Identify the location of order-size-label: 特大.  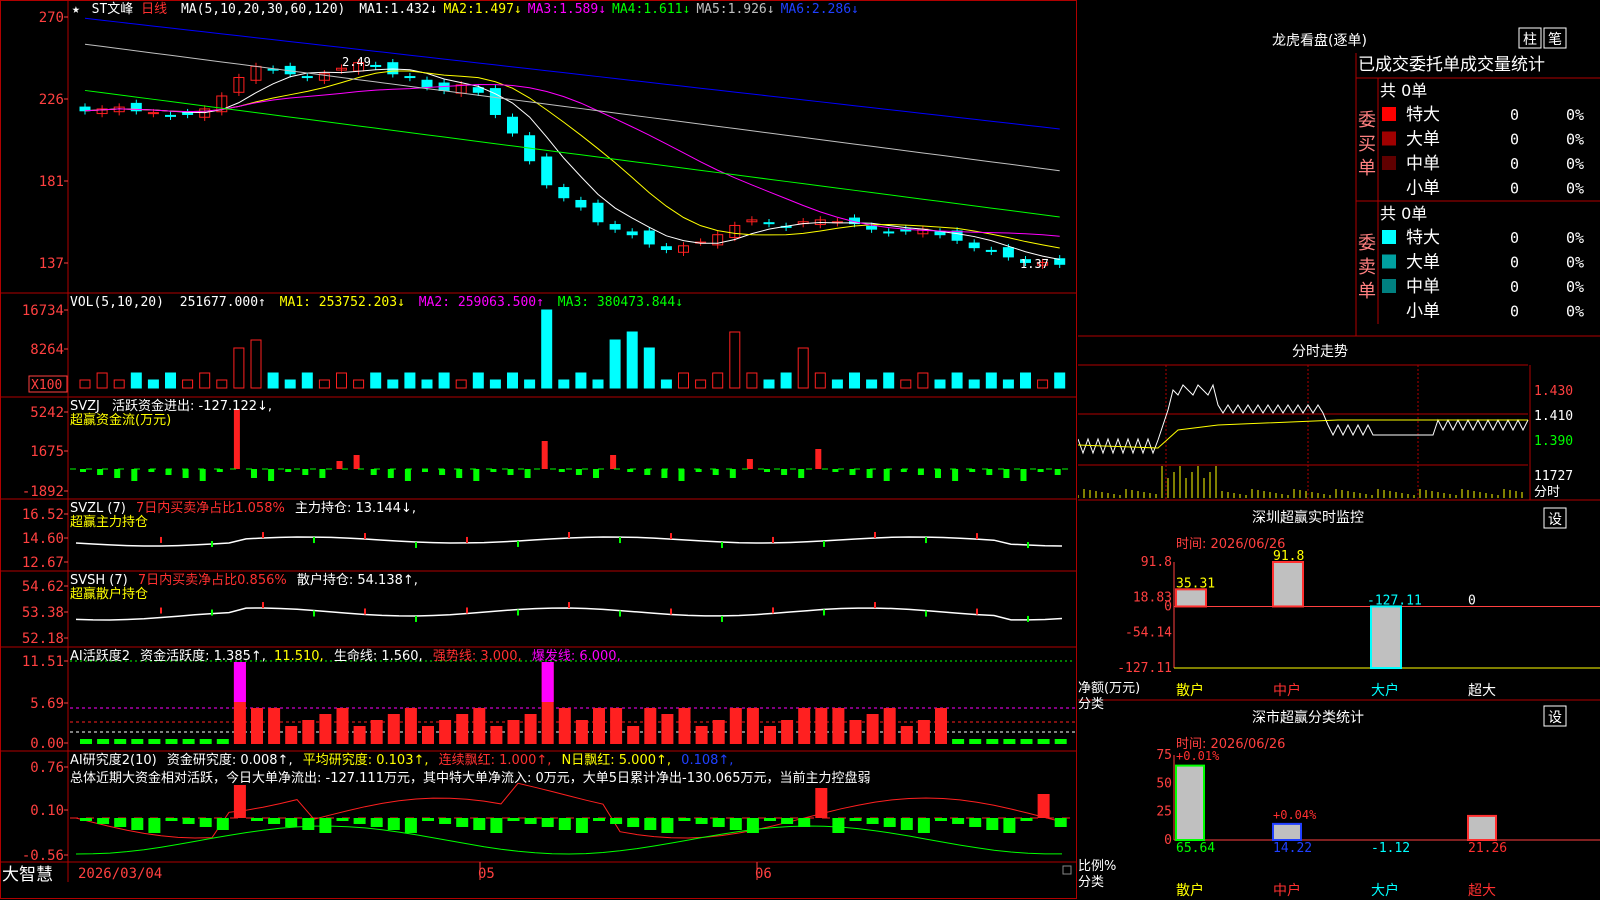
(1423, 115).